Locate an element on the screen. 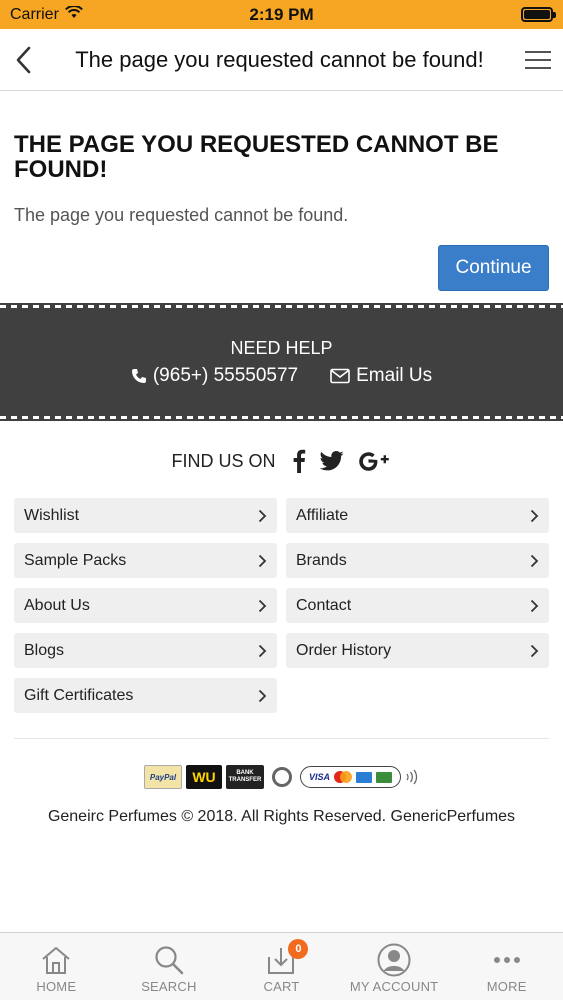  help-contacts: (965+) 55550577 Email Us is located at coordinates (281, 376).